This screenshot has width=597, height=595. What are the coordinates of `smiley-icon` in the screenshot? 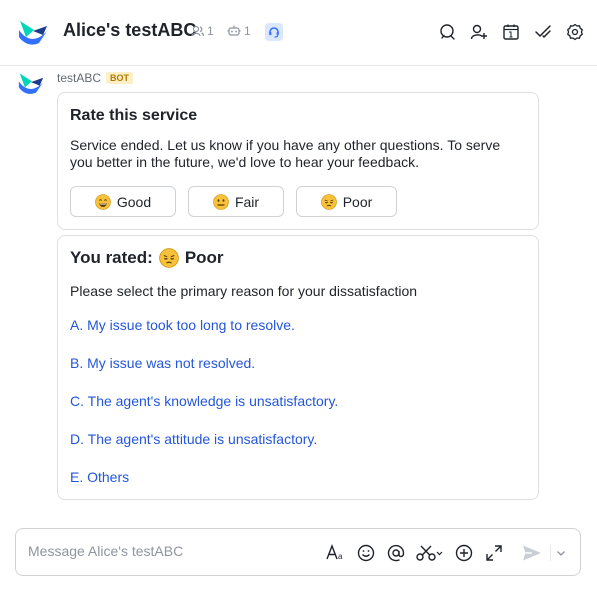 It's located at (366, 553).